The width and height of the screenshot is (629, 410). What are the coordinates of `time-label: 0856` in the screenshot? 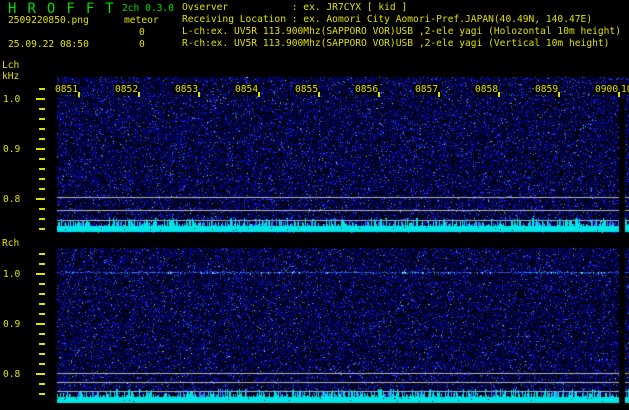 It's located at (366, 89).